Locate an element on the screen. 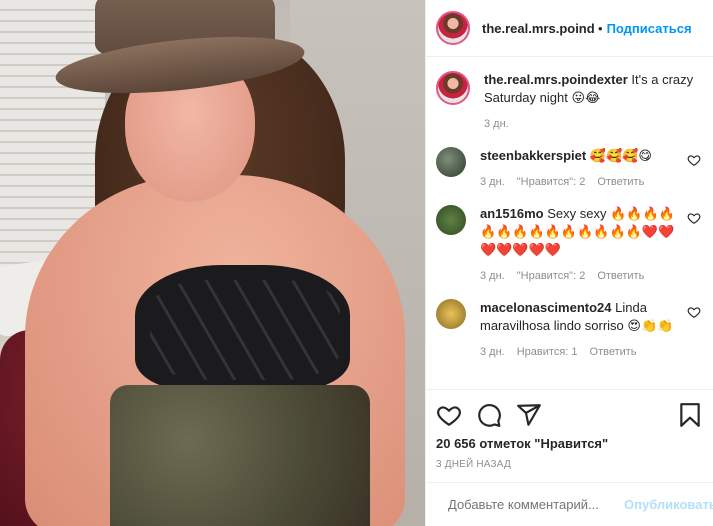  likes-count: 20 656 отметок "Нравится" is located at coordinates (569, 443).